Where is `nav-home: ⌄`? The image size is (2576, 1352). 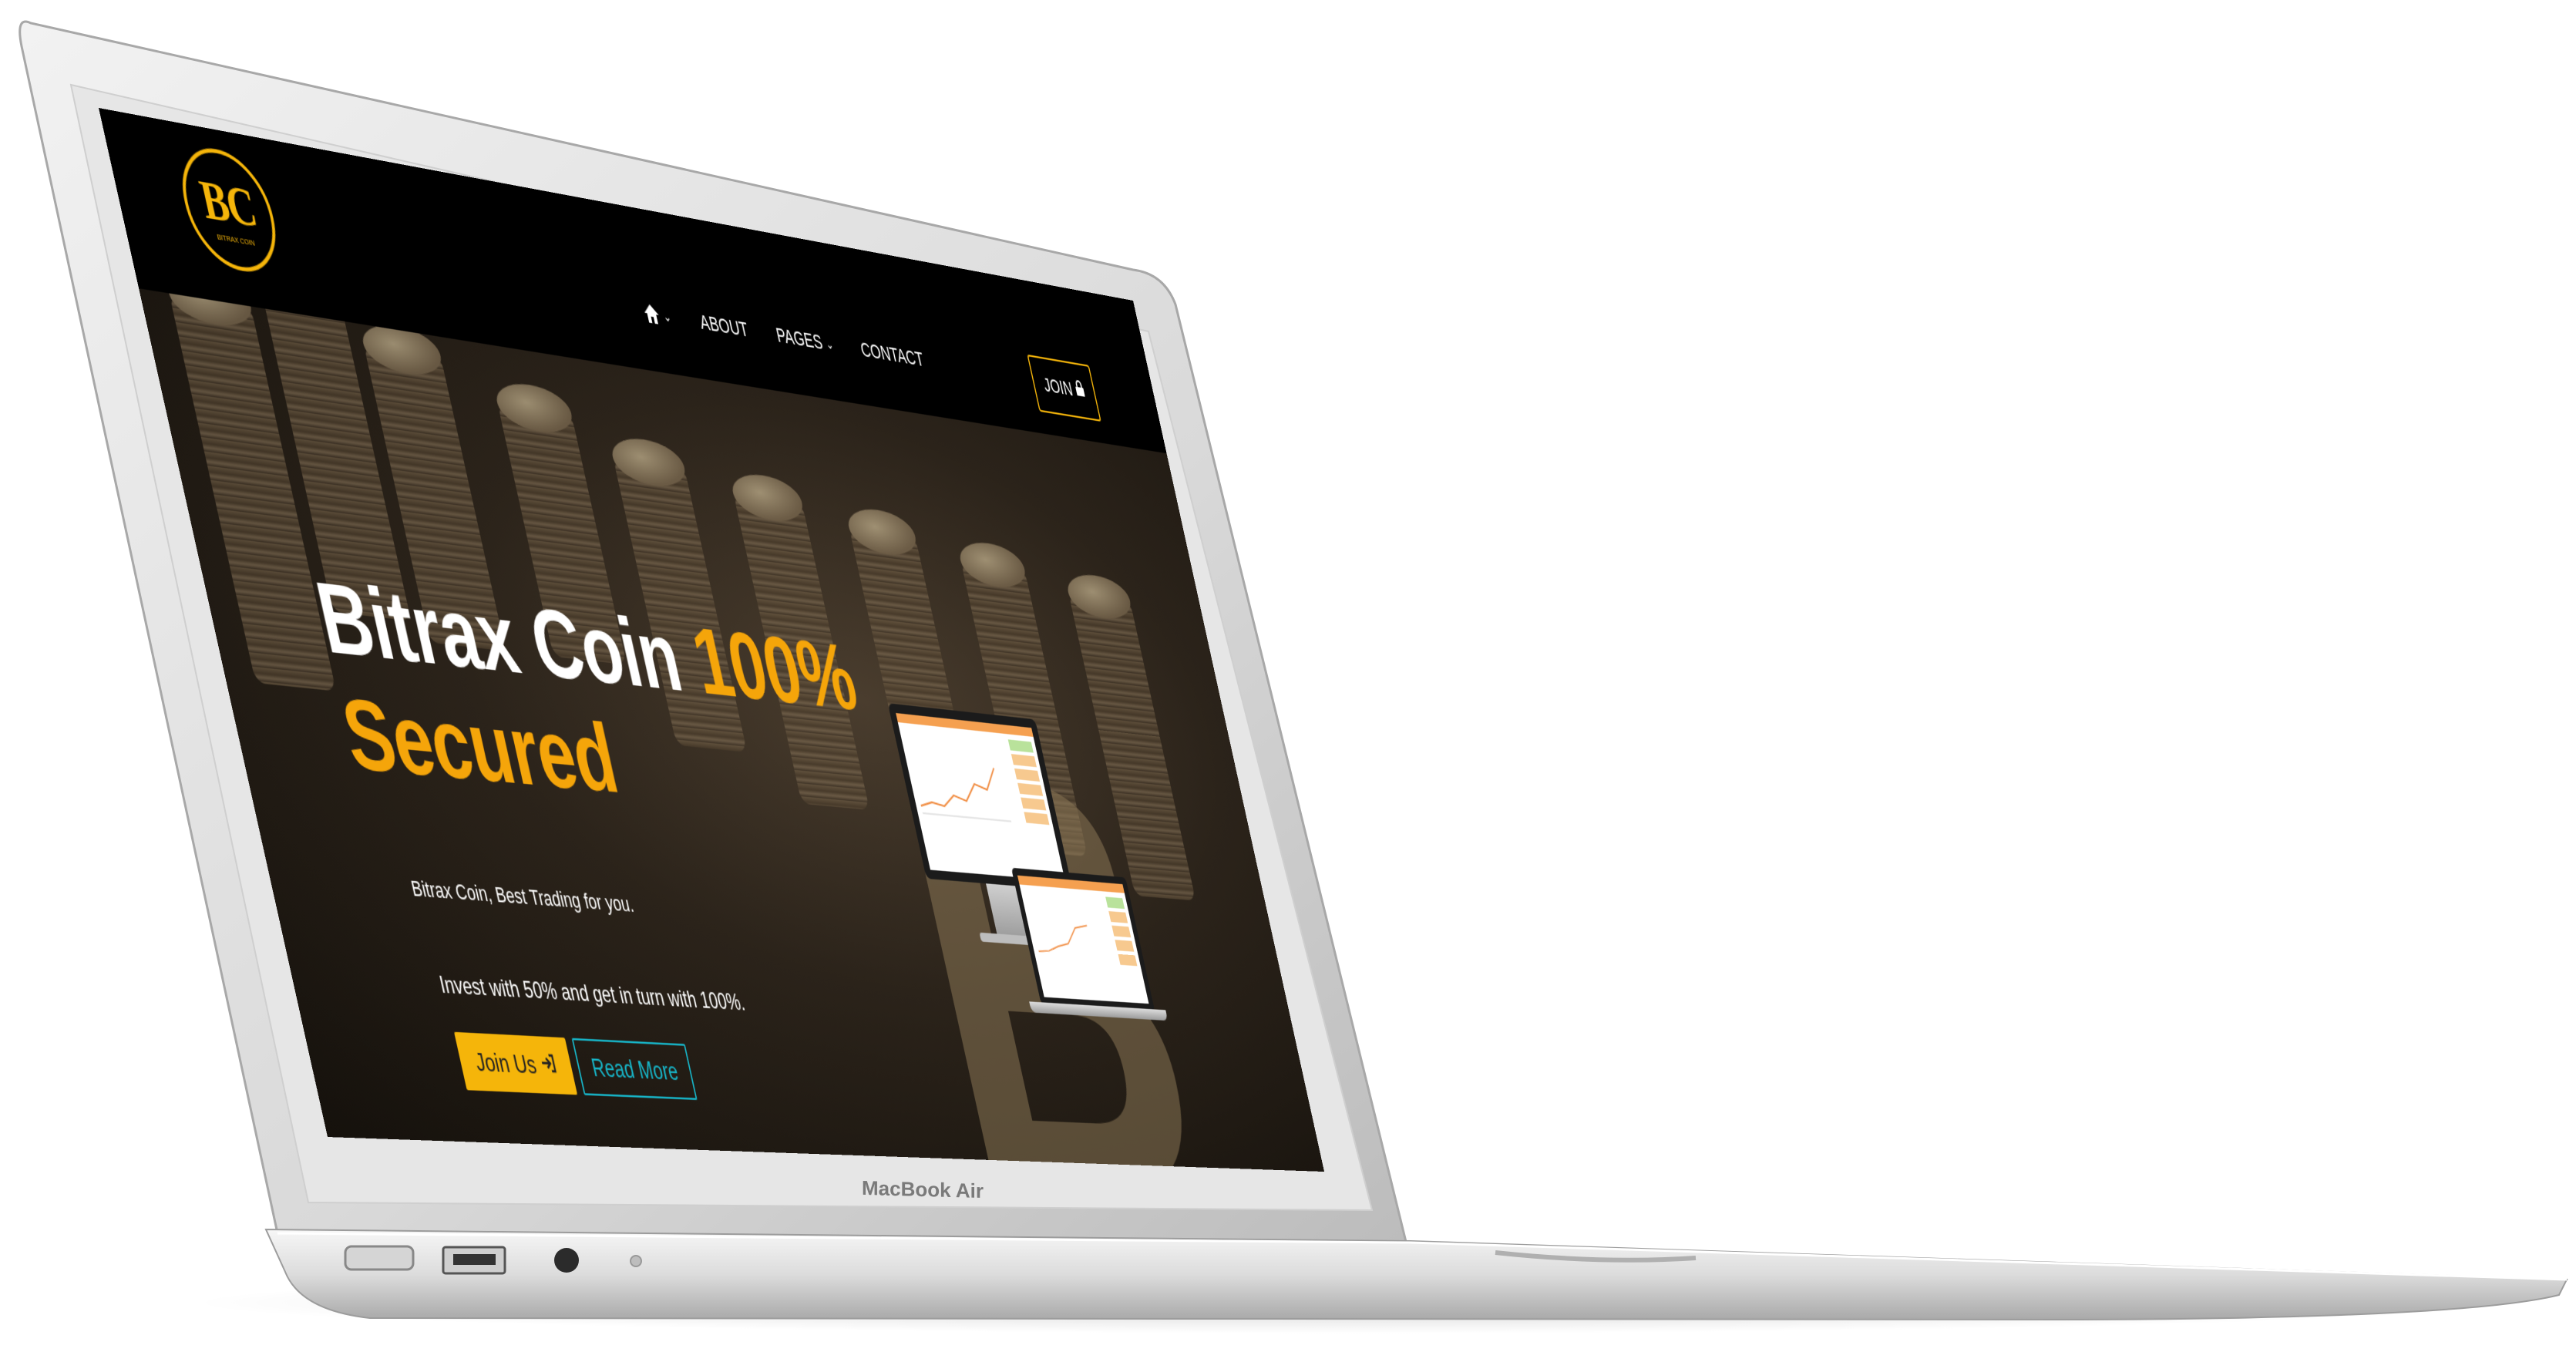
nav-home: ⌄ is located at coordinates (657, 315).